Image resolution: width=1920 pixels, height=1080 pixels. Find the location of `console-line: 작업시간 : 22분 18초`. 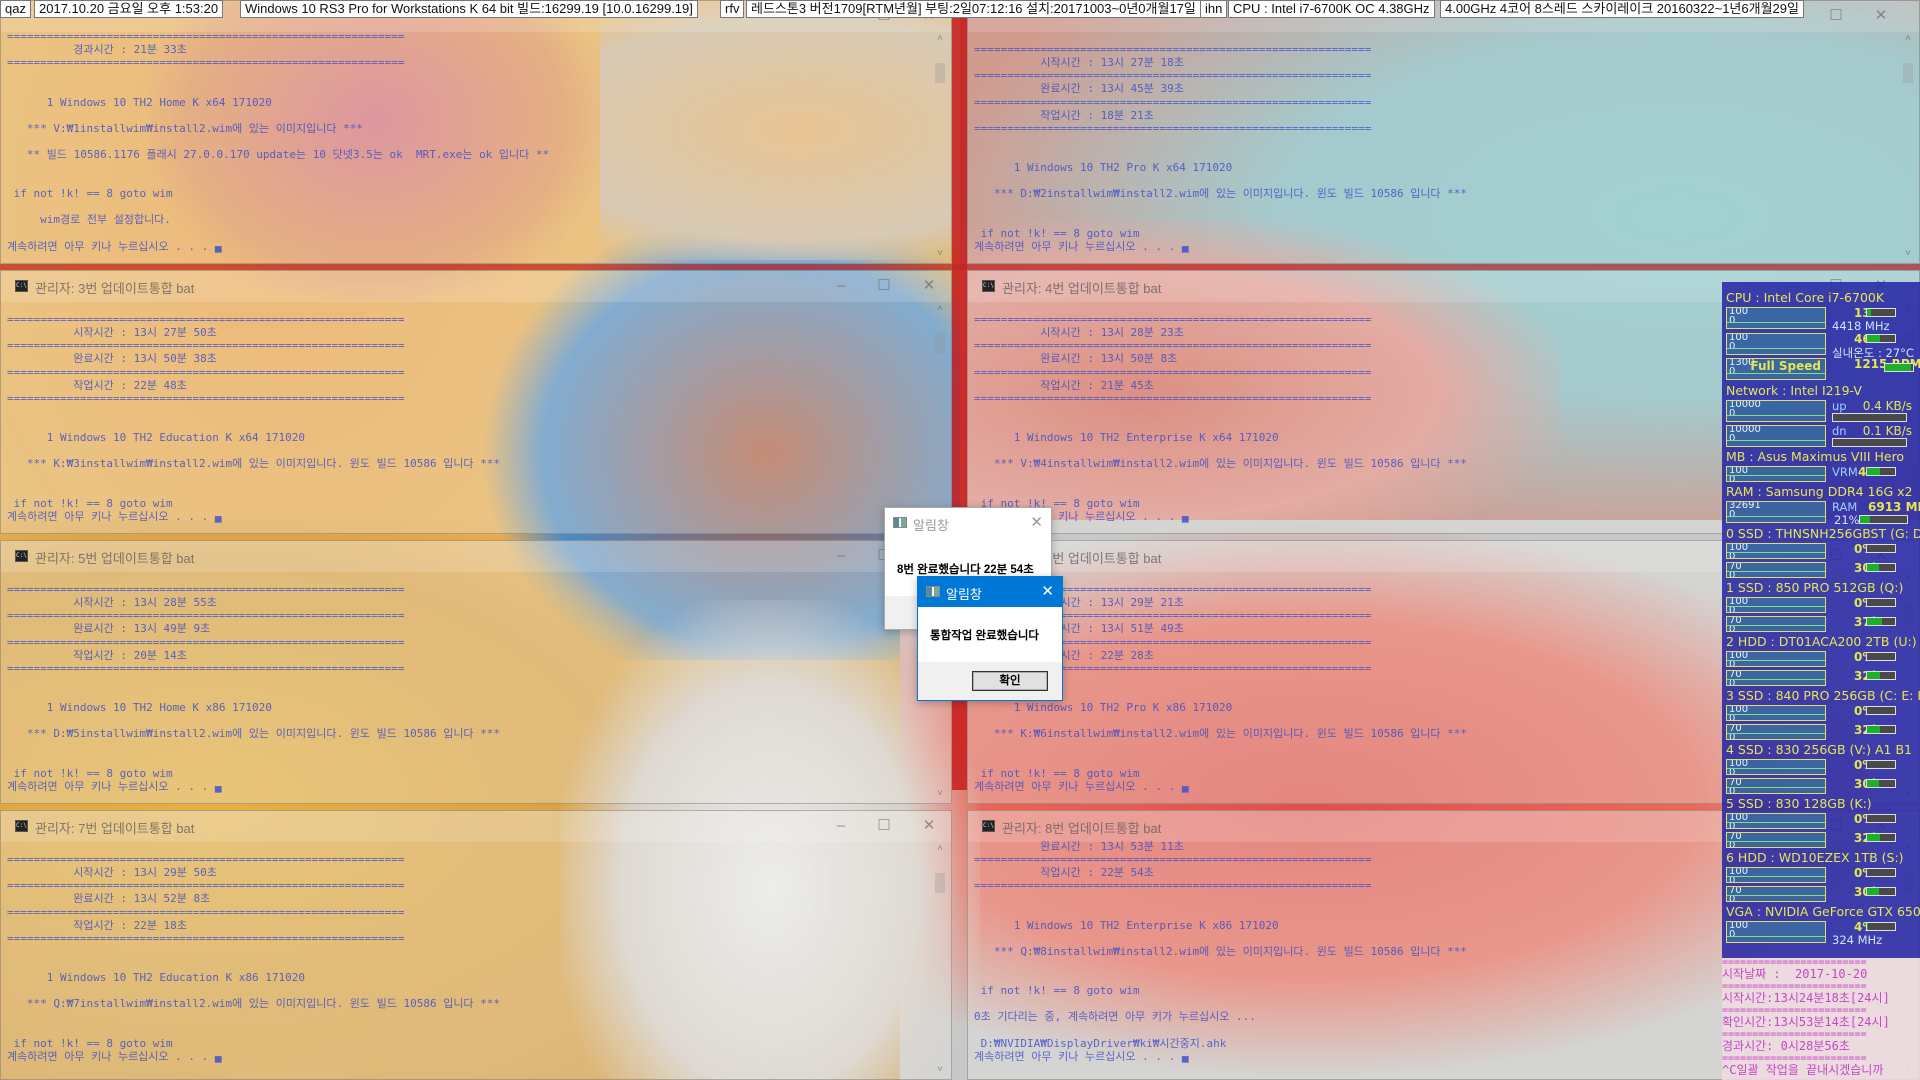

console-line: 작업시간 : 22분 18초 is located at coordinates (97, 925).